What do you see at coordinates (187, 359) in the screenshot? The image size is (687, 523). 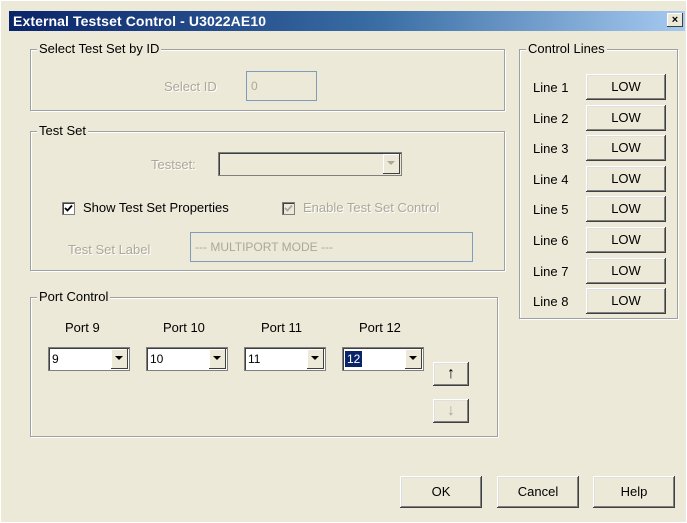 I see `port-dropdown: 10` at bounding box center [187, 359].